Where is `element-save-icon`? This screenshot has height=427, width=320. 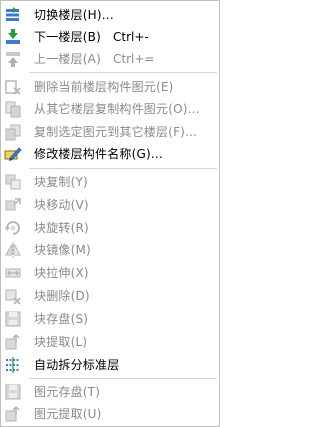 element-save-icon is located at coordinates (13, 392).